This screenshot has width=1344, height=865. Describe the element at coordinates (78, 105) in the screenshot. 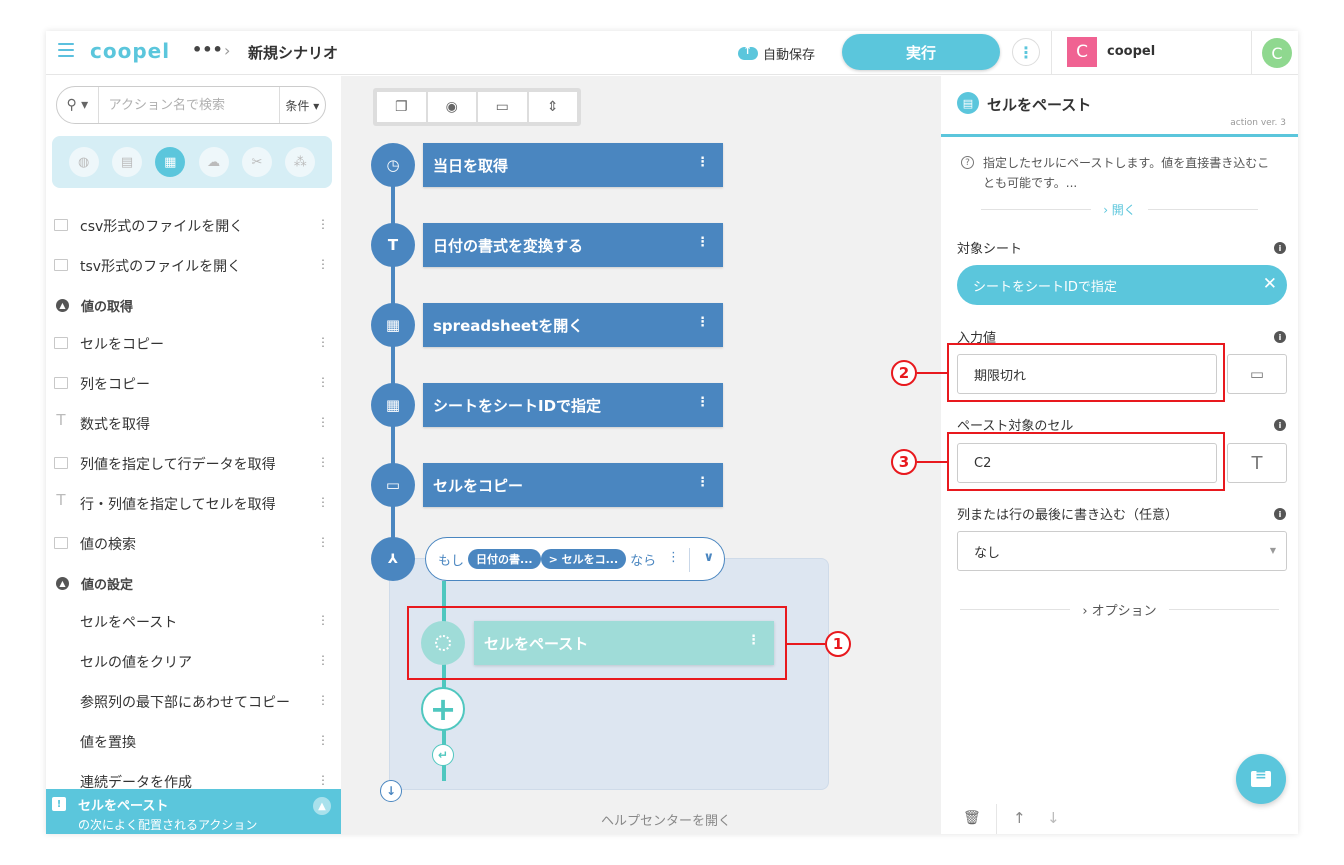

I see `search-type-dropdown: ⚲ ▾` at that location.